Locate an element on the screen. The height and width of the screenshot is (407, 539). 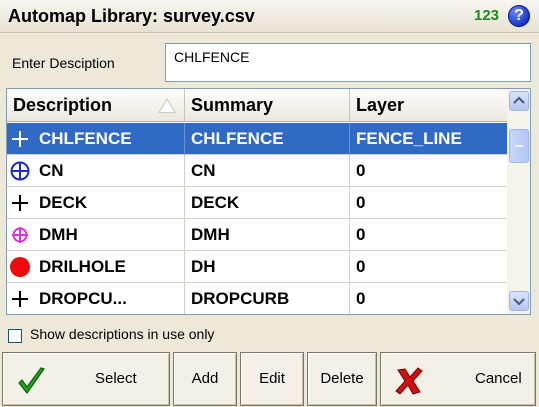
table-row: DMH DMH 0 is located at coordinates (257, 235).